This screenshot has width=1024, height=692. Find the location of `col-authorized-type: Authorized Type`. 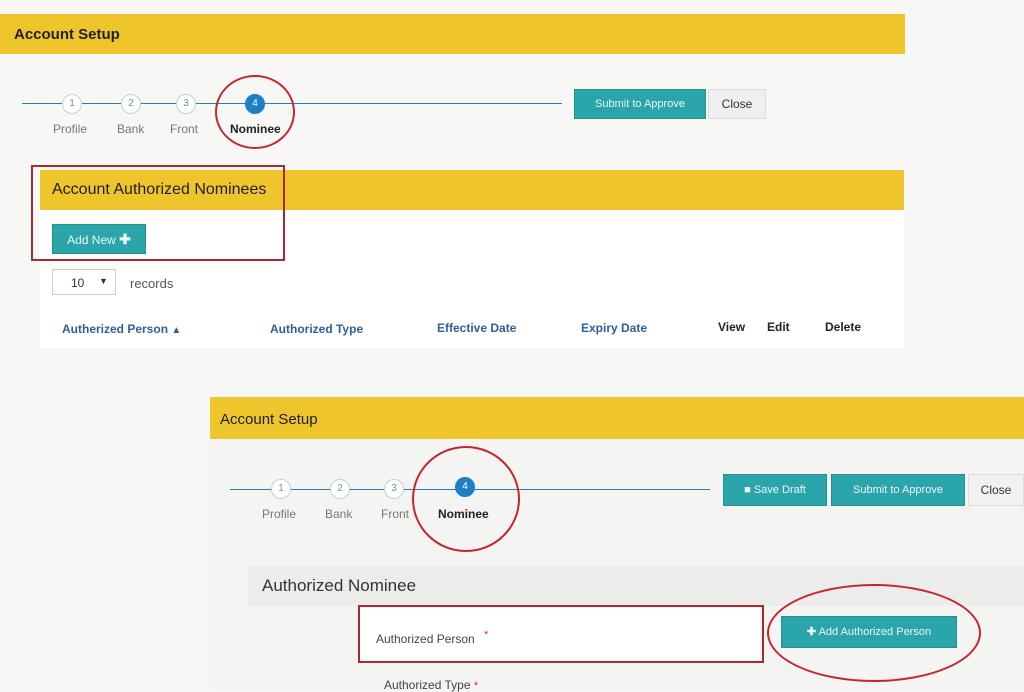

col-authorized-type: Authorized Type is located at coordinates (316, 329).